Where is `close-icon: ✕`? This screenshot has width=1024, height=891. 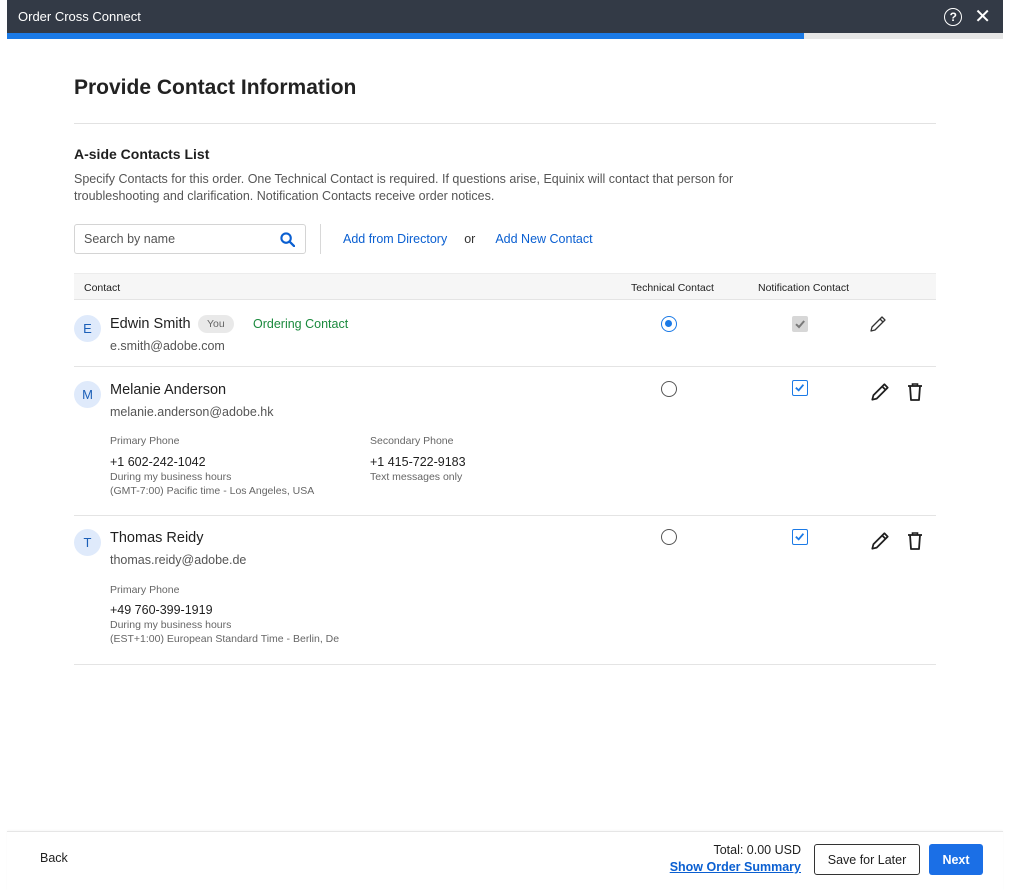 close-icon: ✕ is located at coordinates (982, 17).